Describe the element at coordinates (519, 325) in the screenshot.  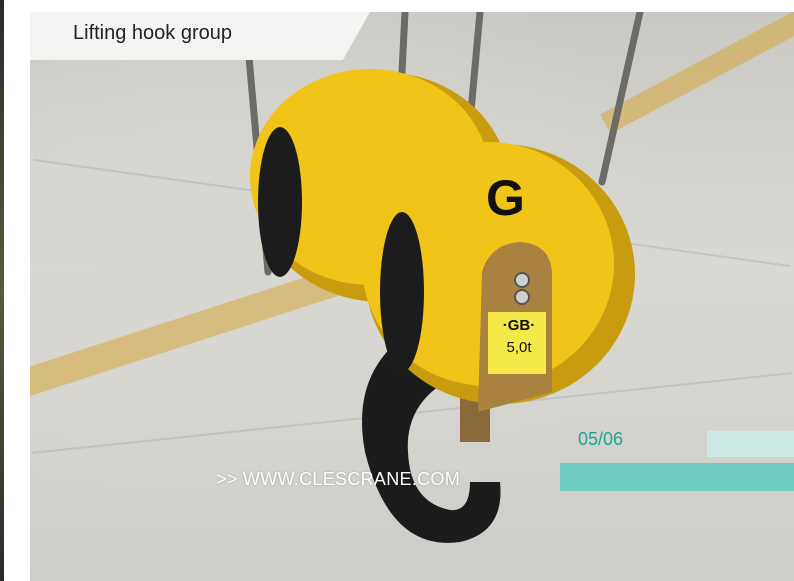
I see `plate-label-standard: ·GB·` at that location.